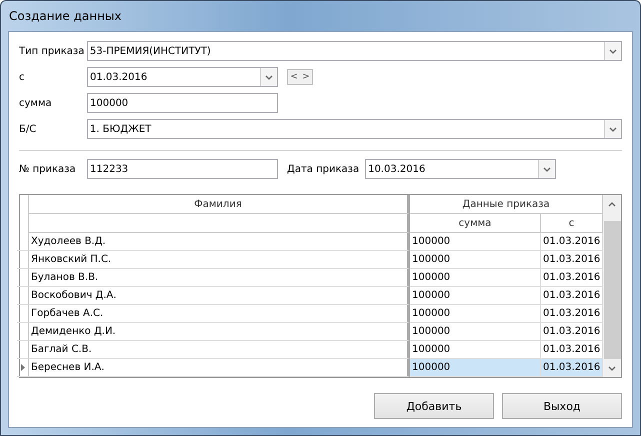  What do you see at coordinates (306, 77) in the screenshot?
I see `next-button: >` at bounding box center [306, 77].